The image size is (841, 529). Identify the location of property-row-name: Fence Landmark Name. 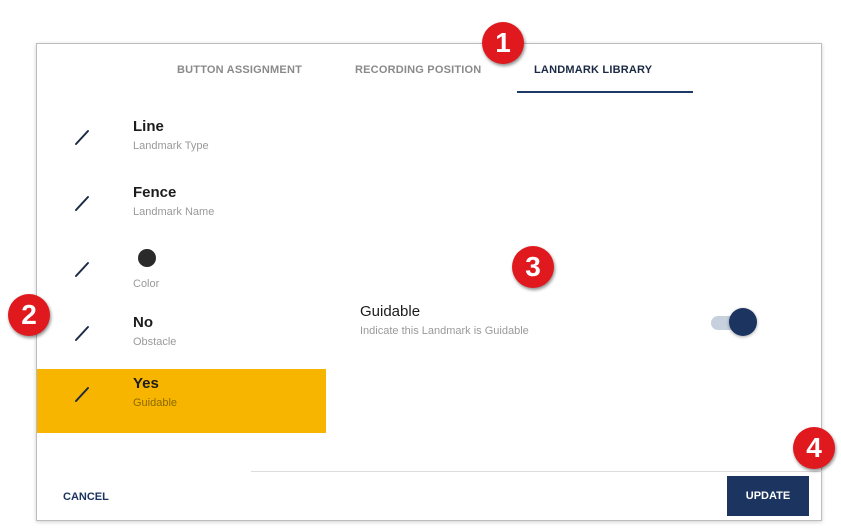
(181, 210).